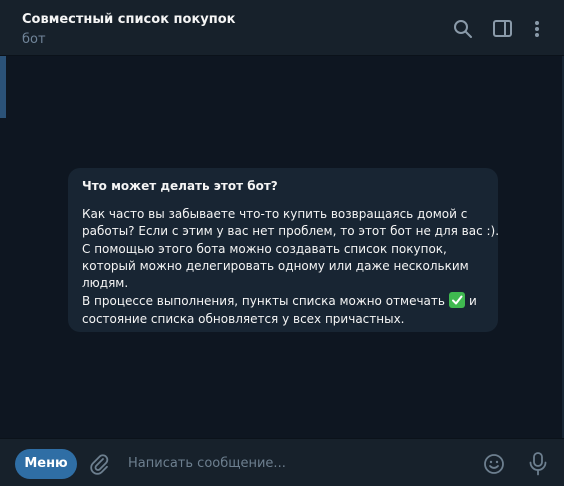  I want to click on search-button, so click(463, 29).